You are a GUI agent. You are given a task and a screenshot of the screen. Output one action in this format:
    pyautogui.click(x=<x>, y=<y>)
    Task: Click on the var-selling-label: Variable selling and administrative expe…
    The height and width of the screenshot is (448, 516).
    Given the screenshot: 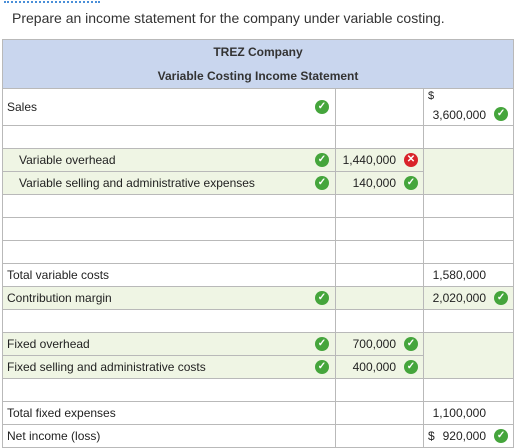 What is the action you would take?
    pyautogui.click(x=137, y=183)
    